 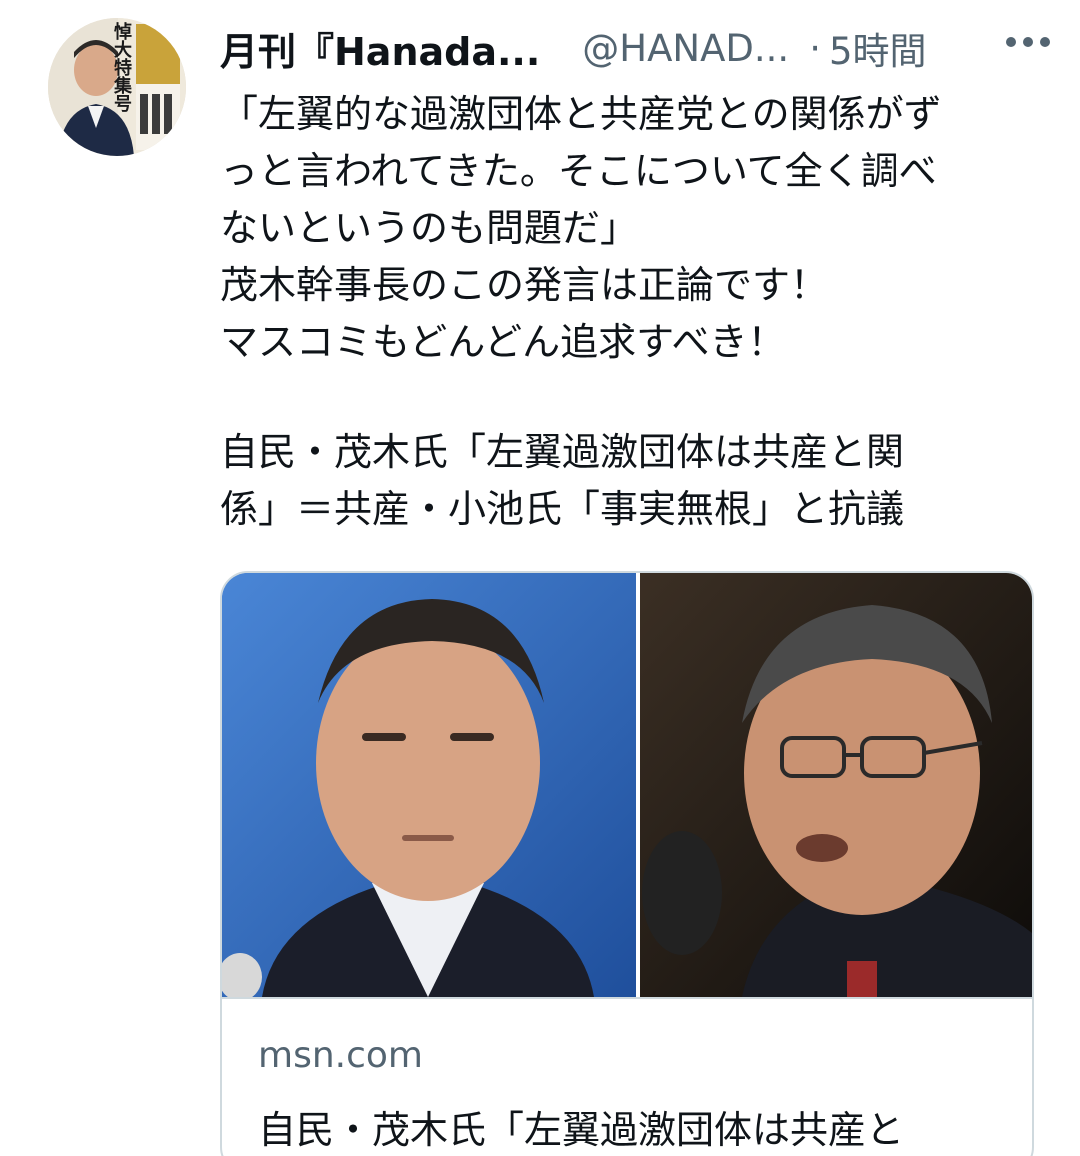 What do you see at coordinates (524, 285) in the screenshot?
I see `tweet-text-line: 茂木幹事長のこの発言は正論です！` at bounding box center [524, 285].